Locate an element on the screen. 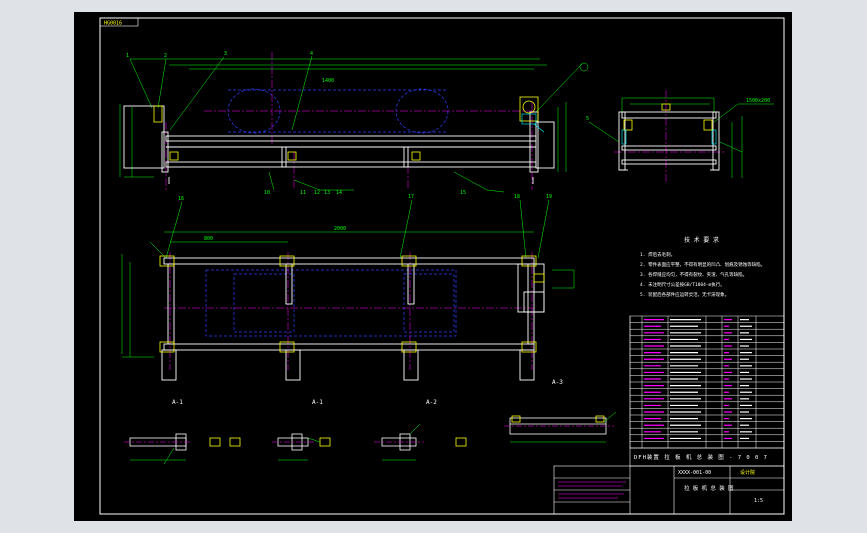 The height and width of the screenshot is (533, 867). section-label-4: A-3 is located at coordinates (557, 382).